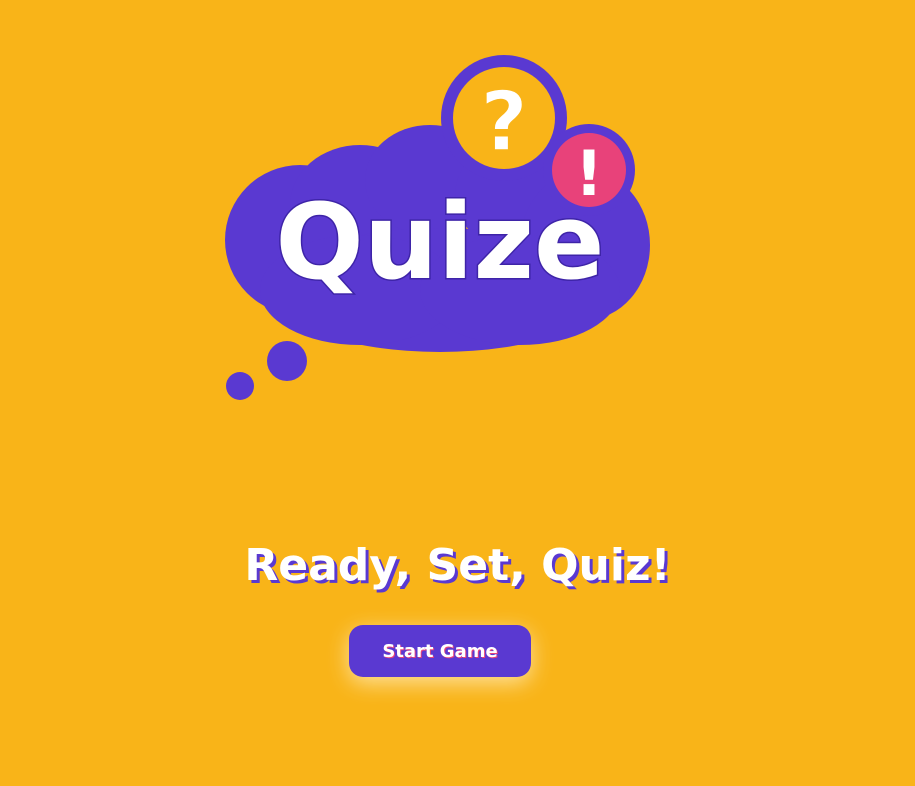 Image resolution: width=915 pixels, height=786 pixels. What do you see at coordinates (504, 122) in the screenshot?
I see `question-mark-glyph: ?` at bounding box center [504, 122].